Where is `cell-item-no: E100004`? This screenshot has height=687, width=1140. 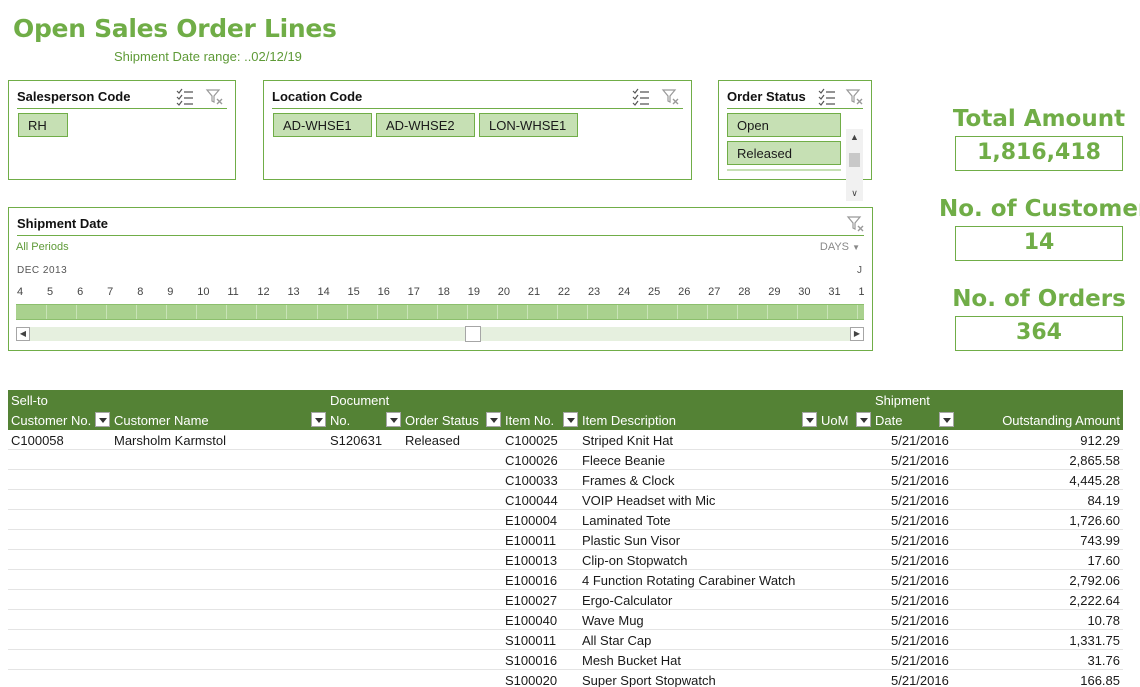 cell-item-no: E100004 is located at coordinates (531, 520).